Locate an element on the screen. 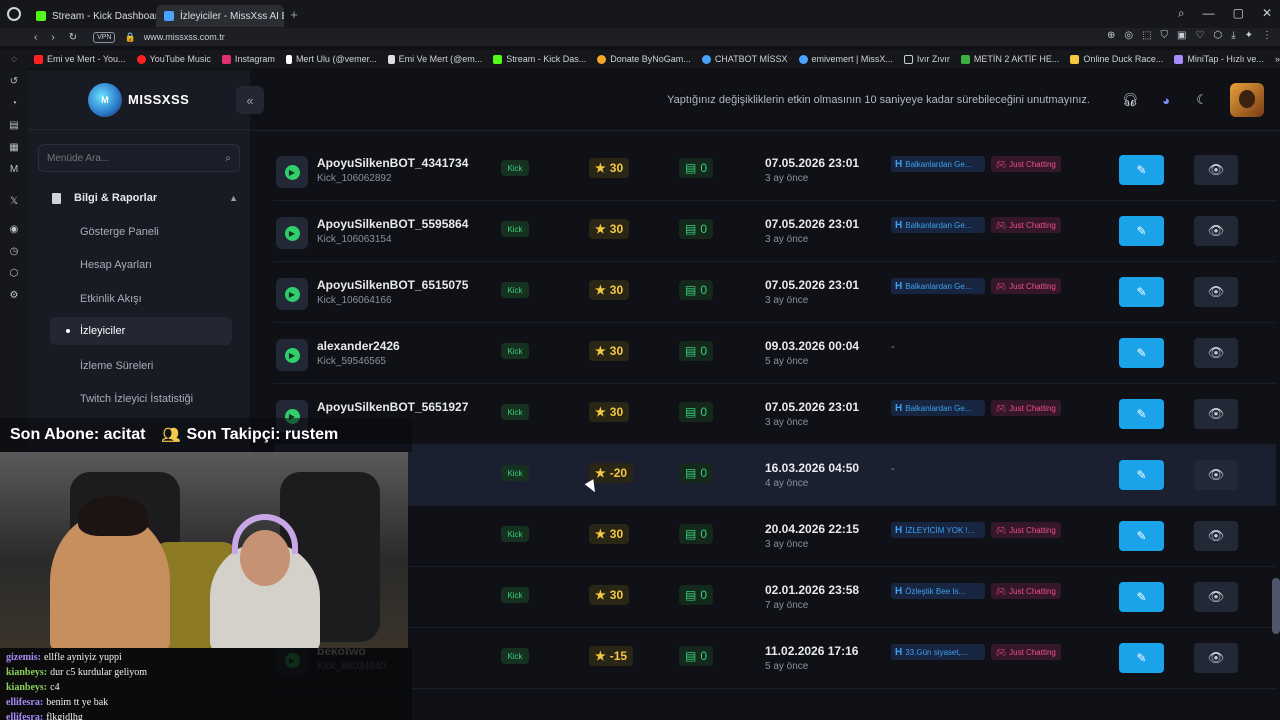 The width and height of the screenshot is (1280, 720). page-scrollbar is located at coordinates (1276, 606).